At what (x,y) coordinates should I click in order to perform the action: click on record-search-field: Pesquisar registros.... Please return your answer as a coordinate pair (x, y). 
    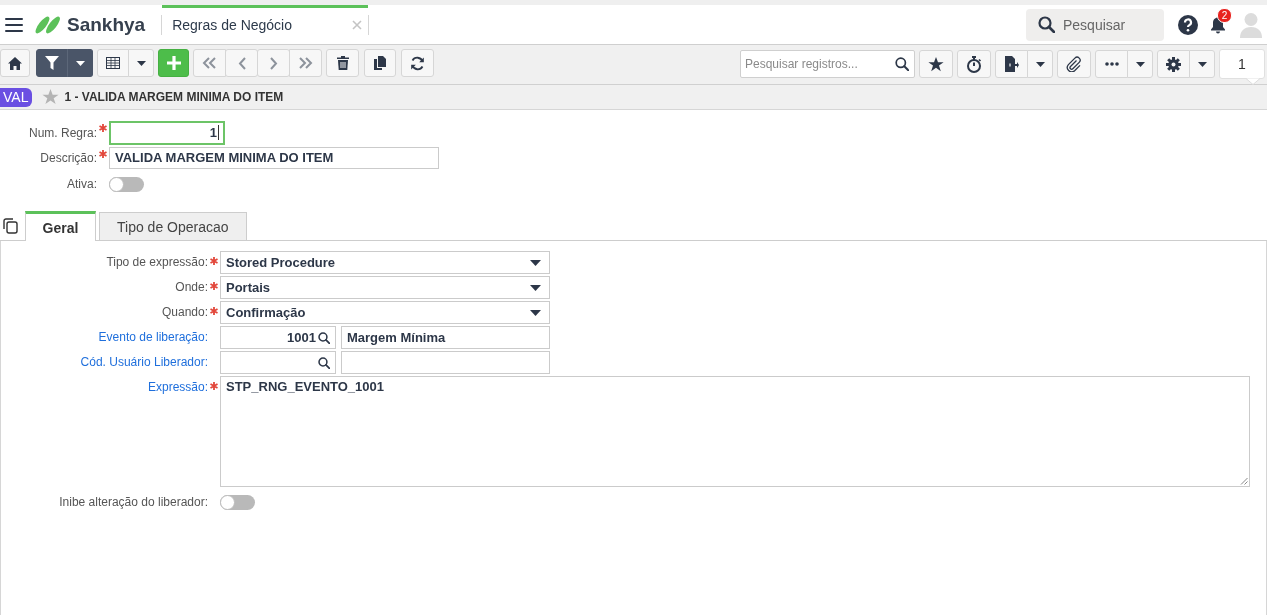
    Looking at the image, I should click on (827, 64).